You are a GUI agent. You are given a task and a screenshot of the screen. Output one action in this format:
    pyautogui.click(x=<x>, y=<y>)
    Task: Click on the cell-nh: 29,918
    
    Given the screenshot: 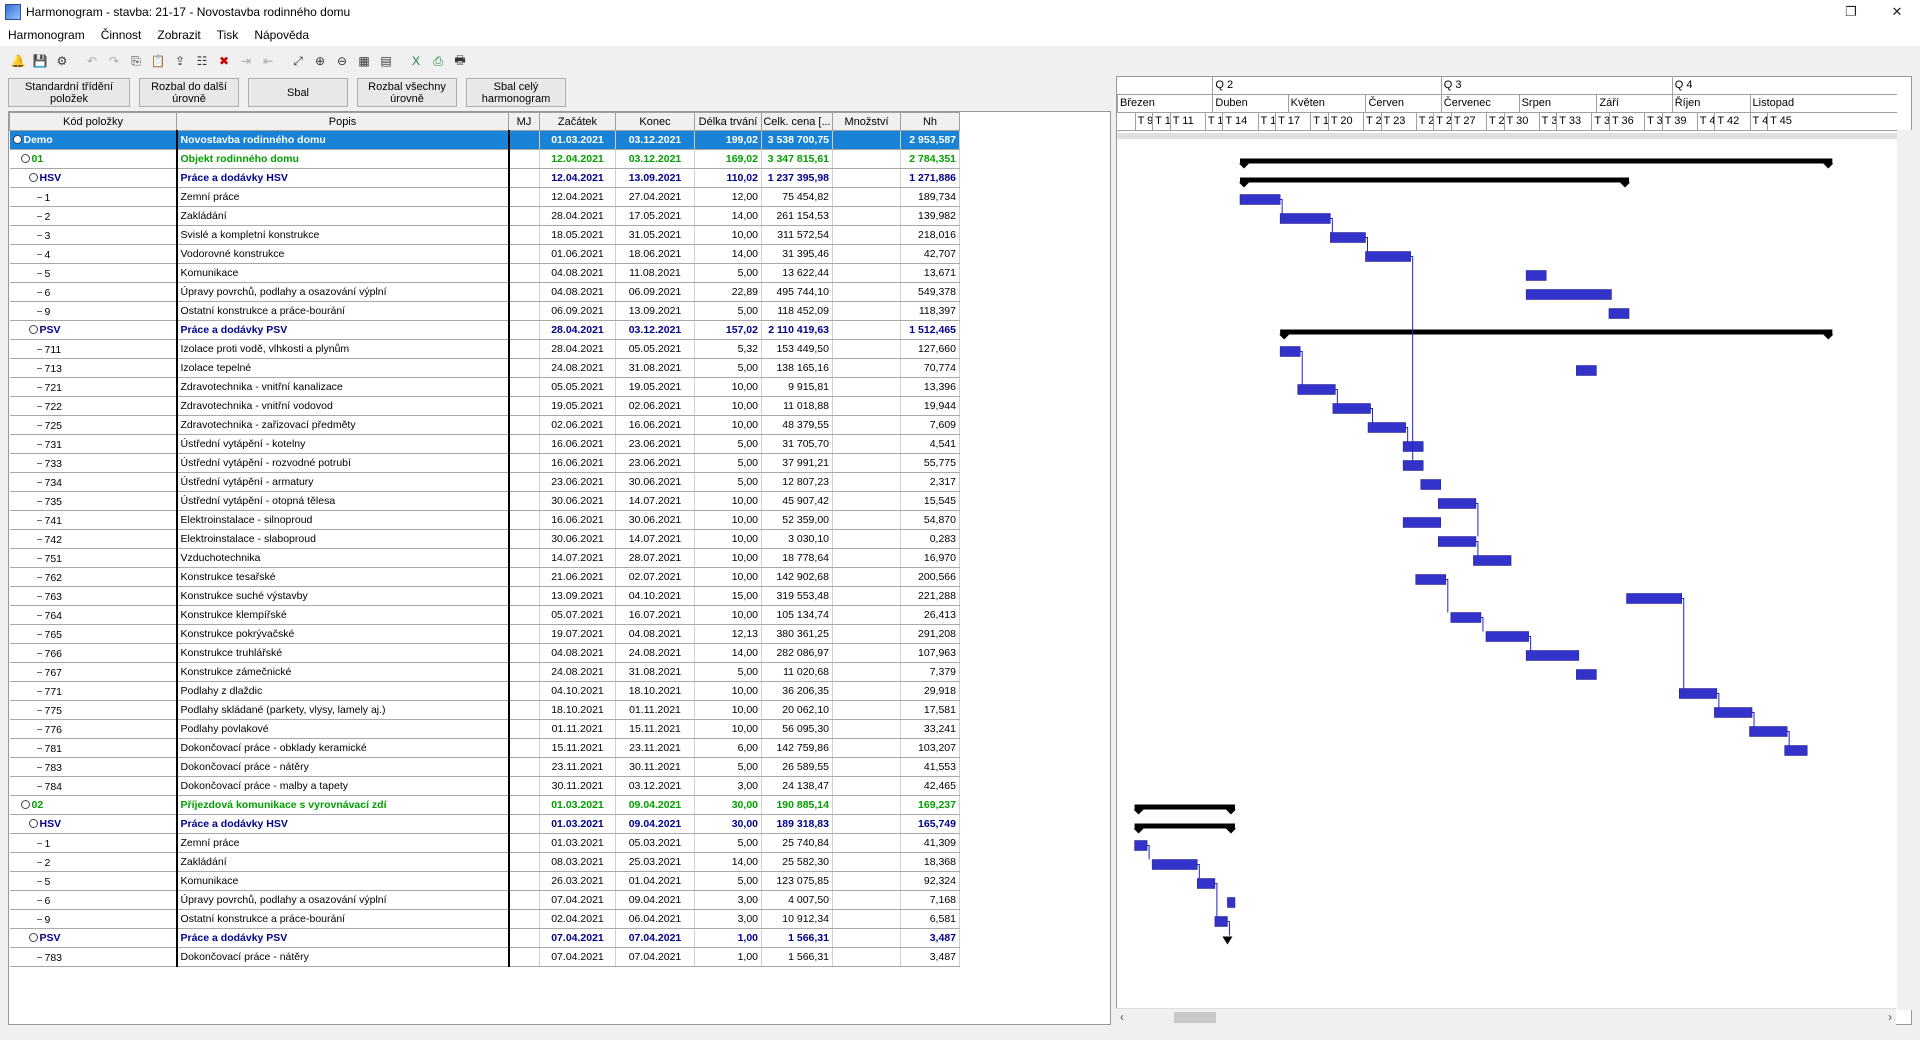 What is the action you would take?
    pyautogui.click(x=930, y=691)
    